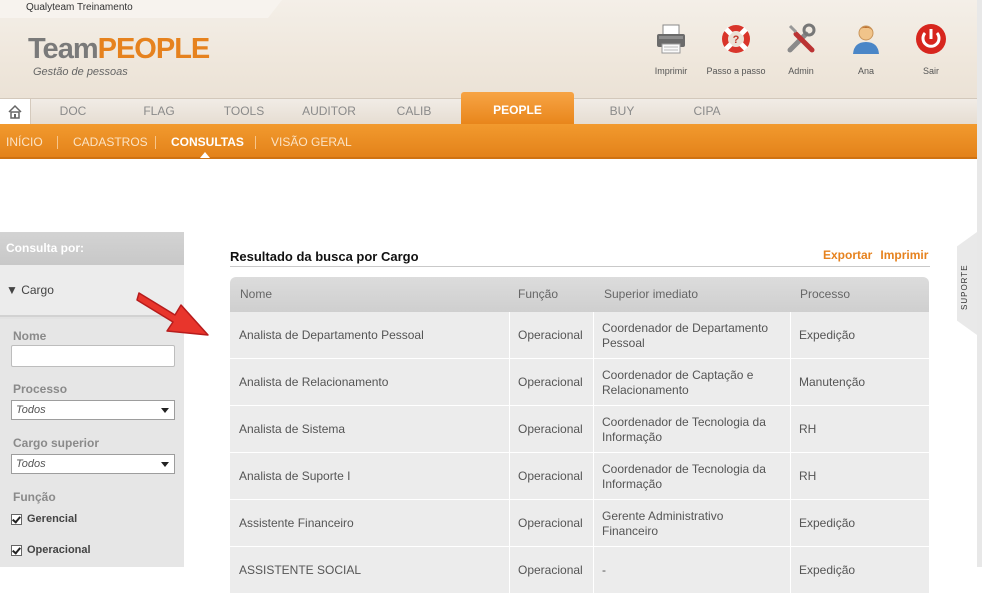 The width and height of the screenshot is (982, 594). Describe the element at coordinates (34, 497) in the screenshot. I see `funcao-label: Função` at that location.